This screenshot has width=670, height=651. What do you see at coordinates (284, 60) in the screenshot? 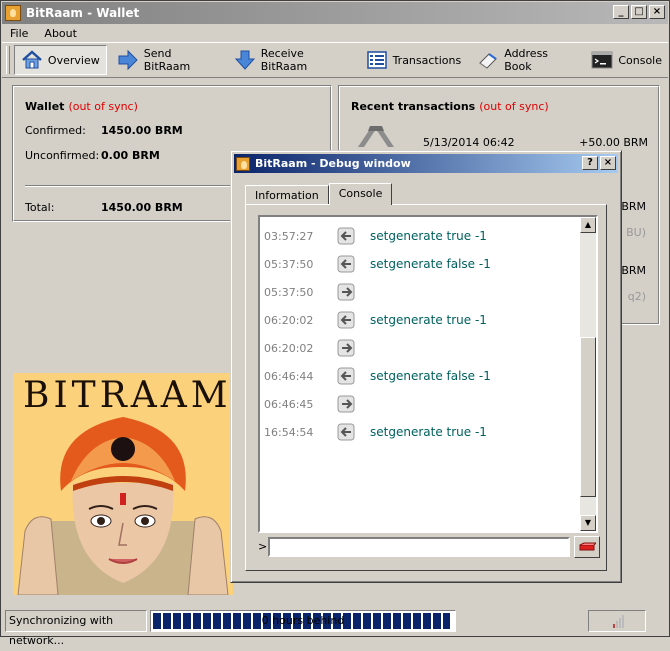
I see `receive-bitraam-label: Receive BitRaam` at bounding box center [284, 60].